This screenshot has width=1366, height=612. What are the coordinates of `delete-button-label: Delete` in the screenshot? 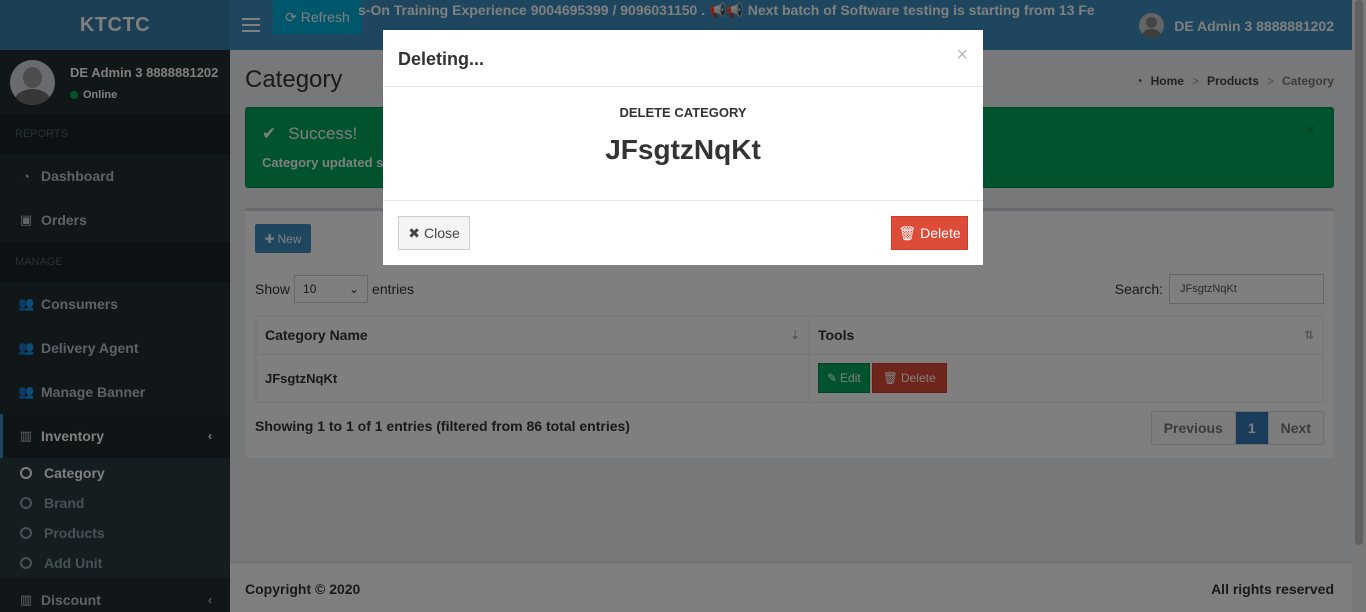 It's located at (940, 233).